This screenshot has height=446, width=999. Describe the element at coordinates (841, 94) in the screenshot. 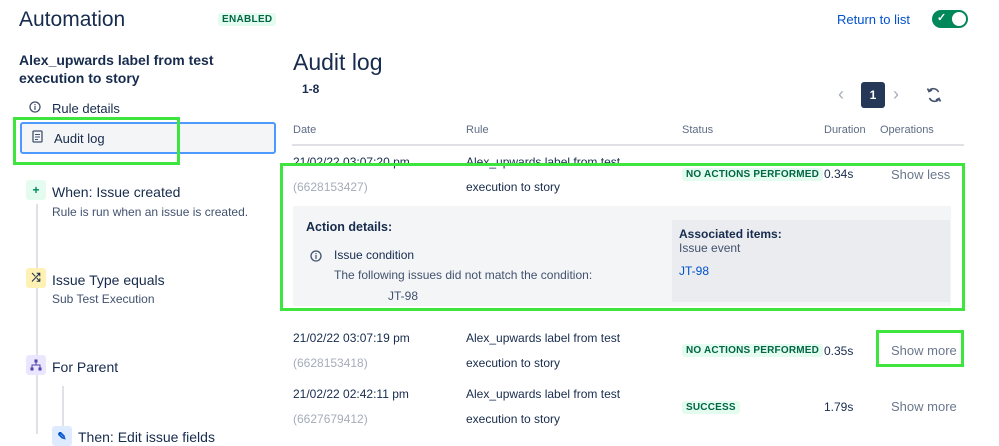

I see `chevron-left-icon: ‹` at that location.